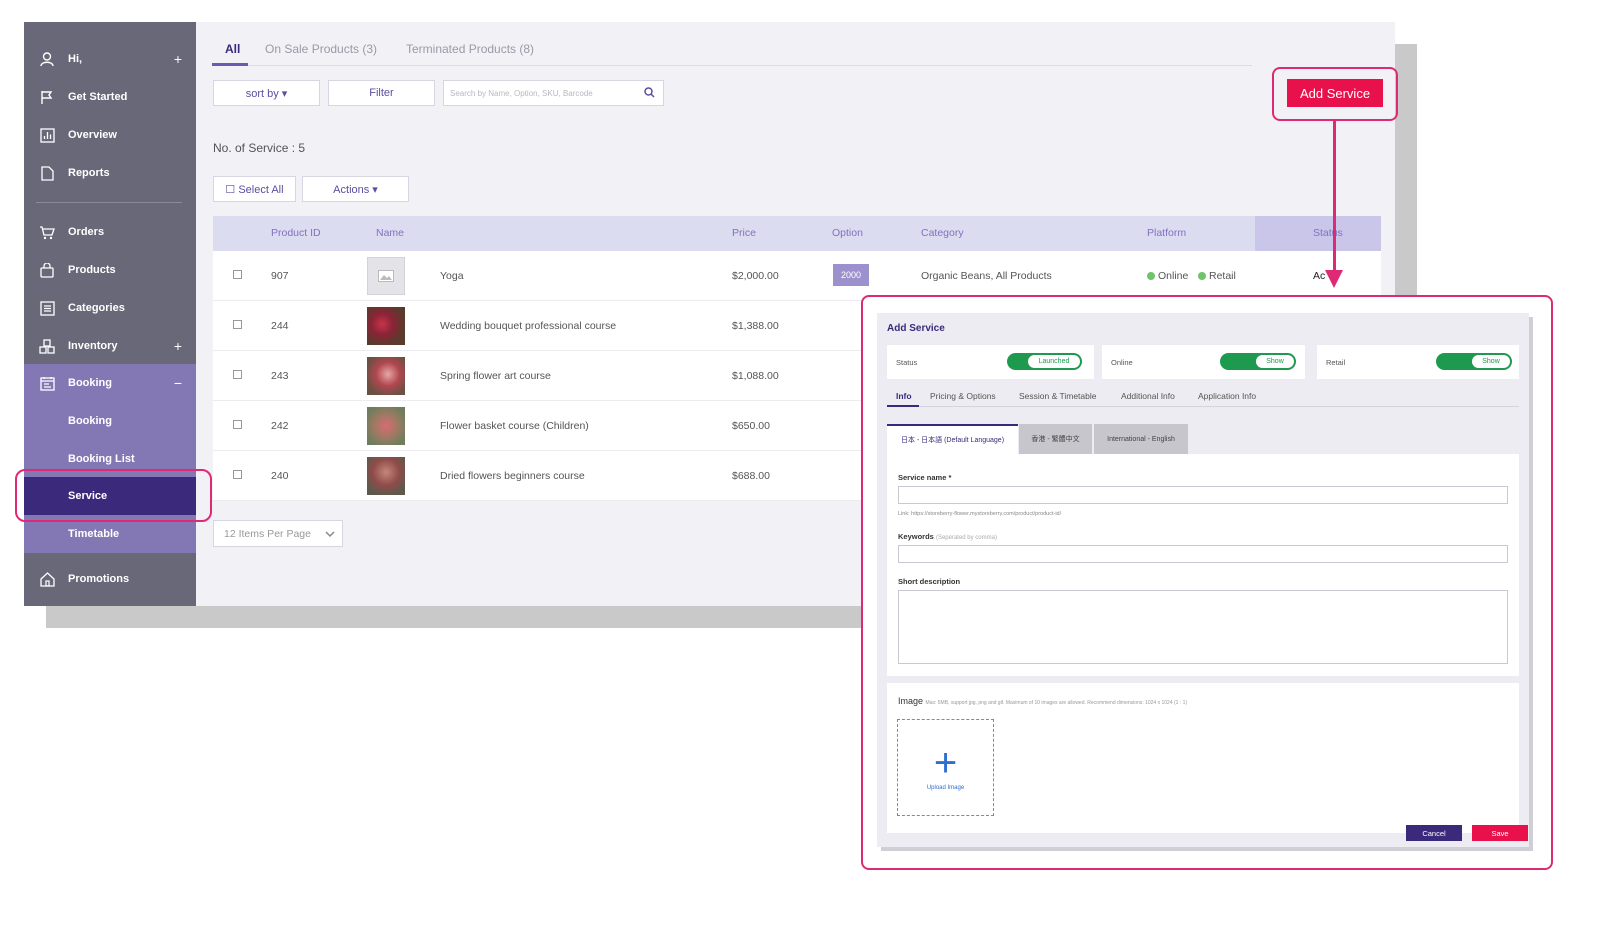 The width and height of the screenshot is (1599, 930). I want to click on service-count: No. of Service : 5, so click(259, 148).